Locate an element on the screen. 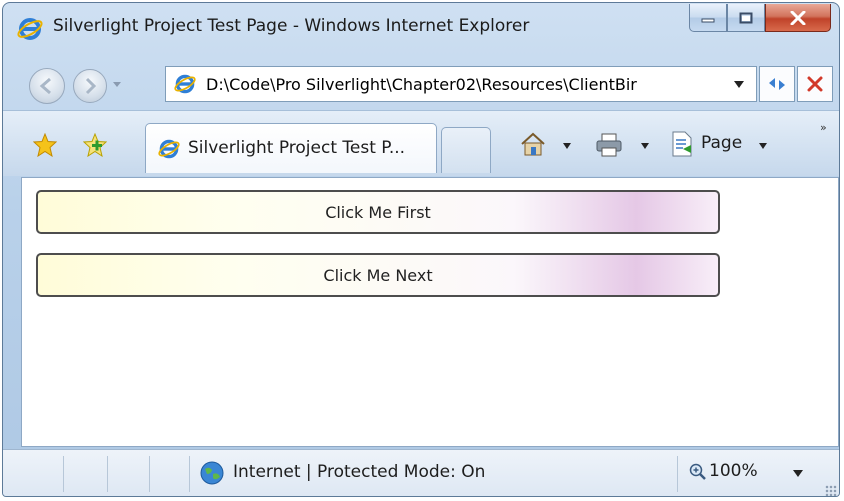 The height and width of the screenshot is (501, 844). maximize-icon is located at coordinates (746, 17).